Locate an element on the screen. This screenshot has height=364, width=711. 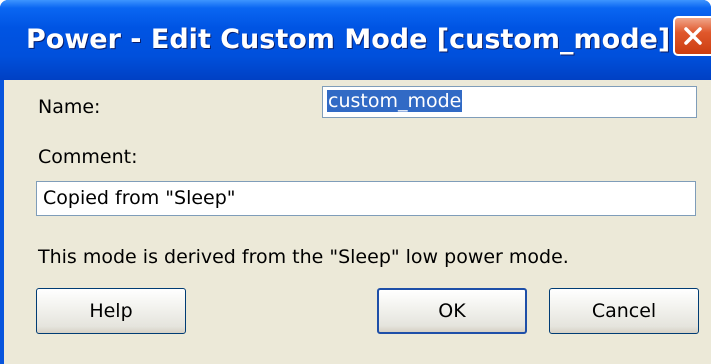
comment-field: Copied from "Sleep" is located at coordinates (366, 198).